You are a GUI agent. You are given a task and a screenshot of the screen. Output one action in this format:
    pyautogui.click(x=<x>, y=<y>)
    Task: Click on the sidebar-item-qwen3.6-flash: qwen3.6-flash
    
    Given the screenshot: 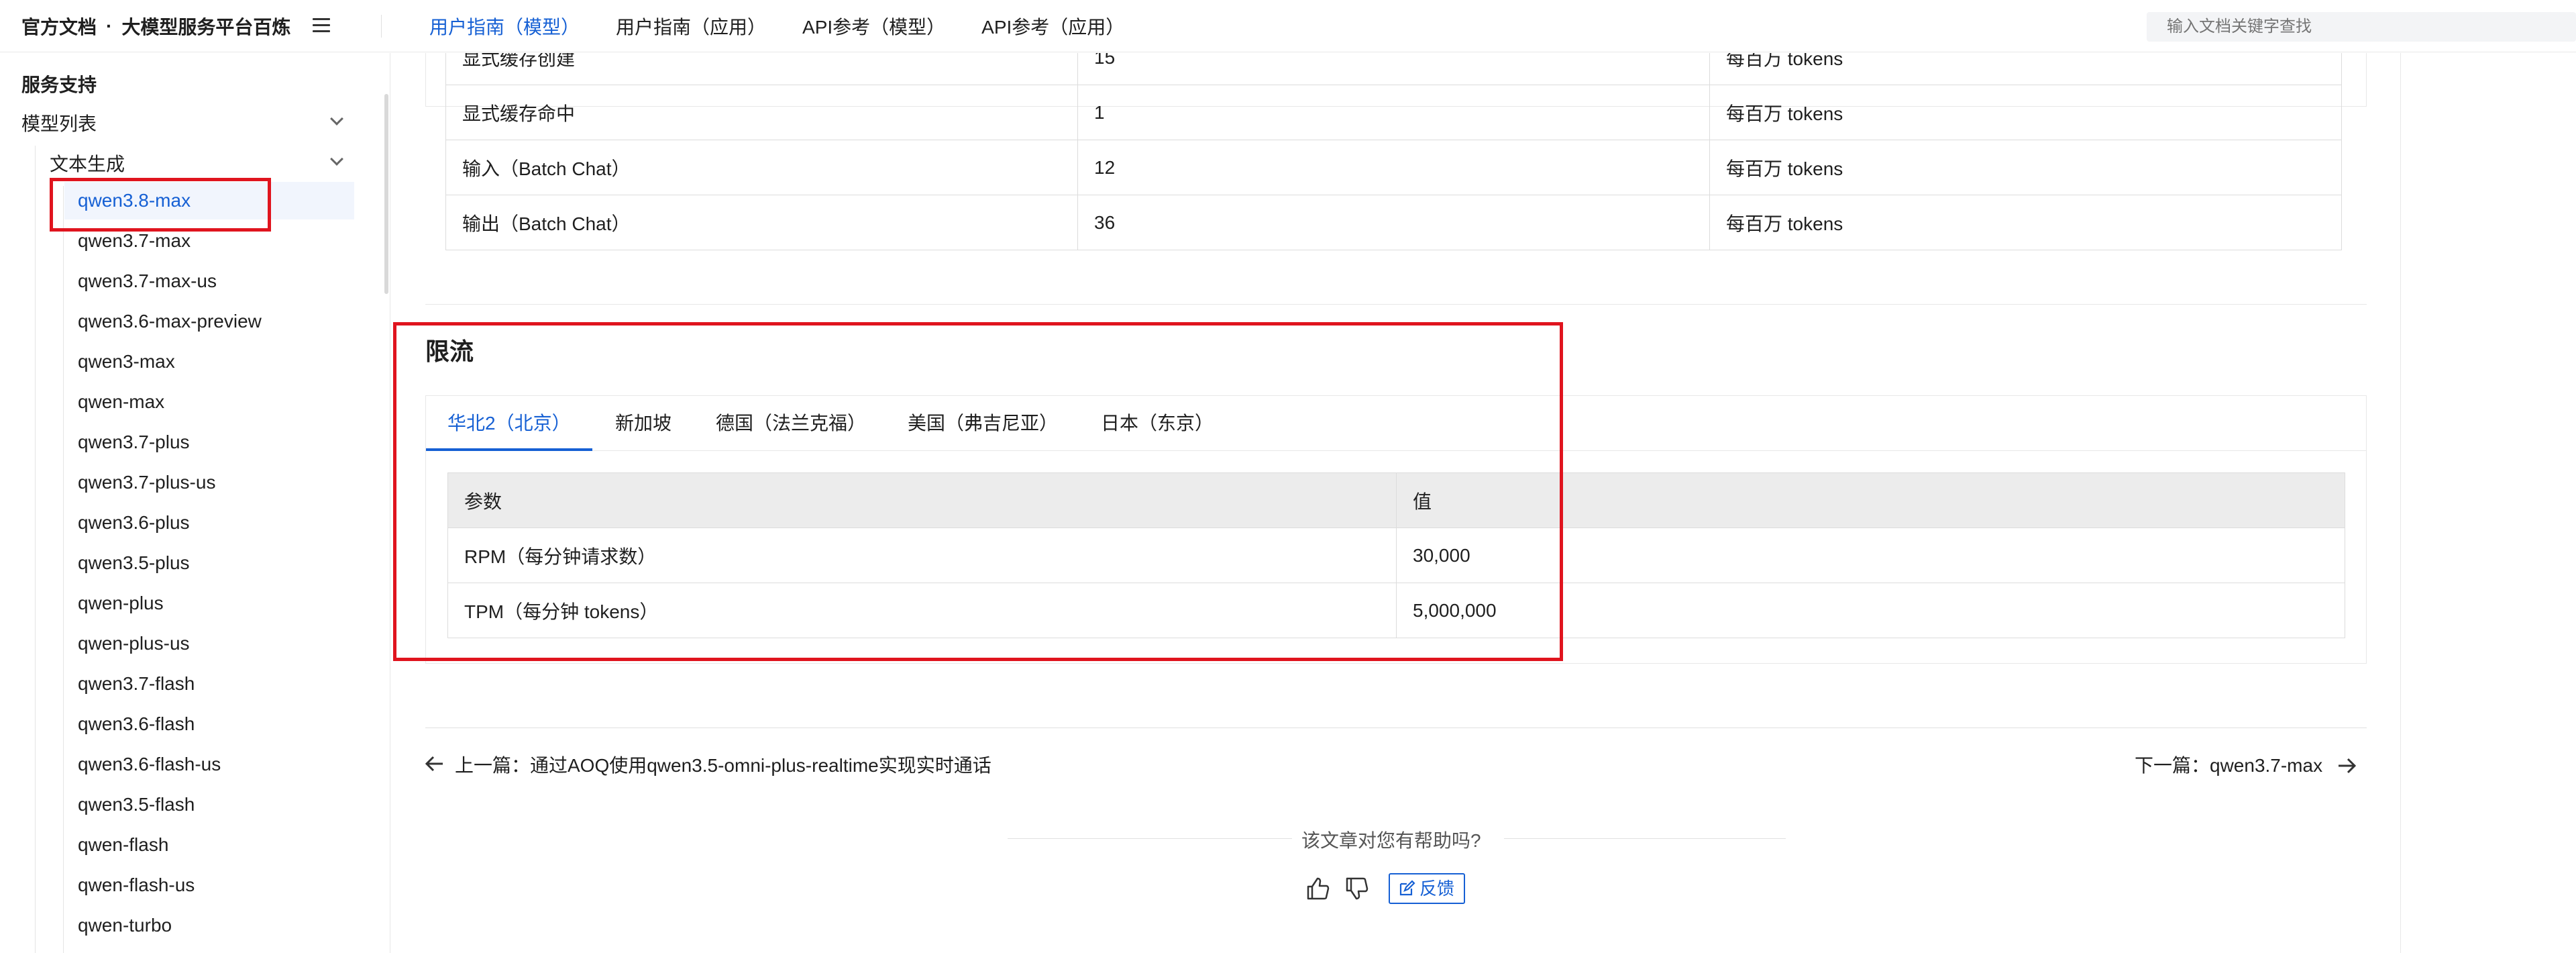 What is the action you would take?
    pyautogui.click(x=209, y=724)
    